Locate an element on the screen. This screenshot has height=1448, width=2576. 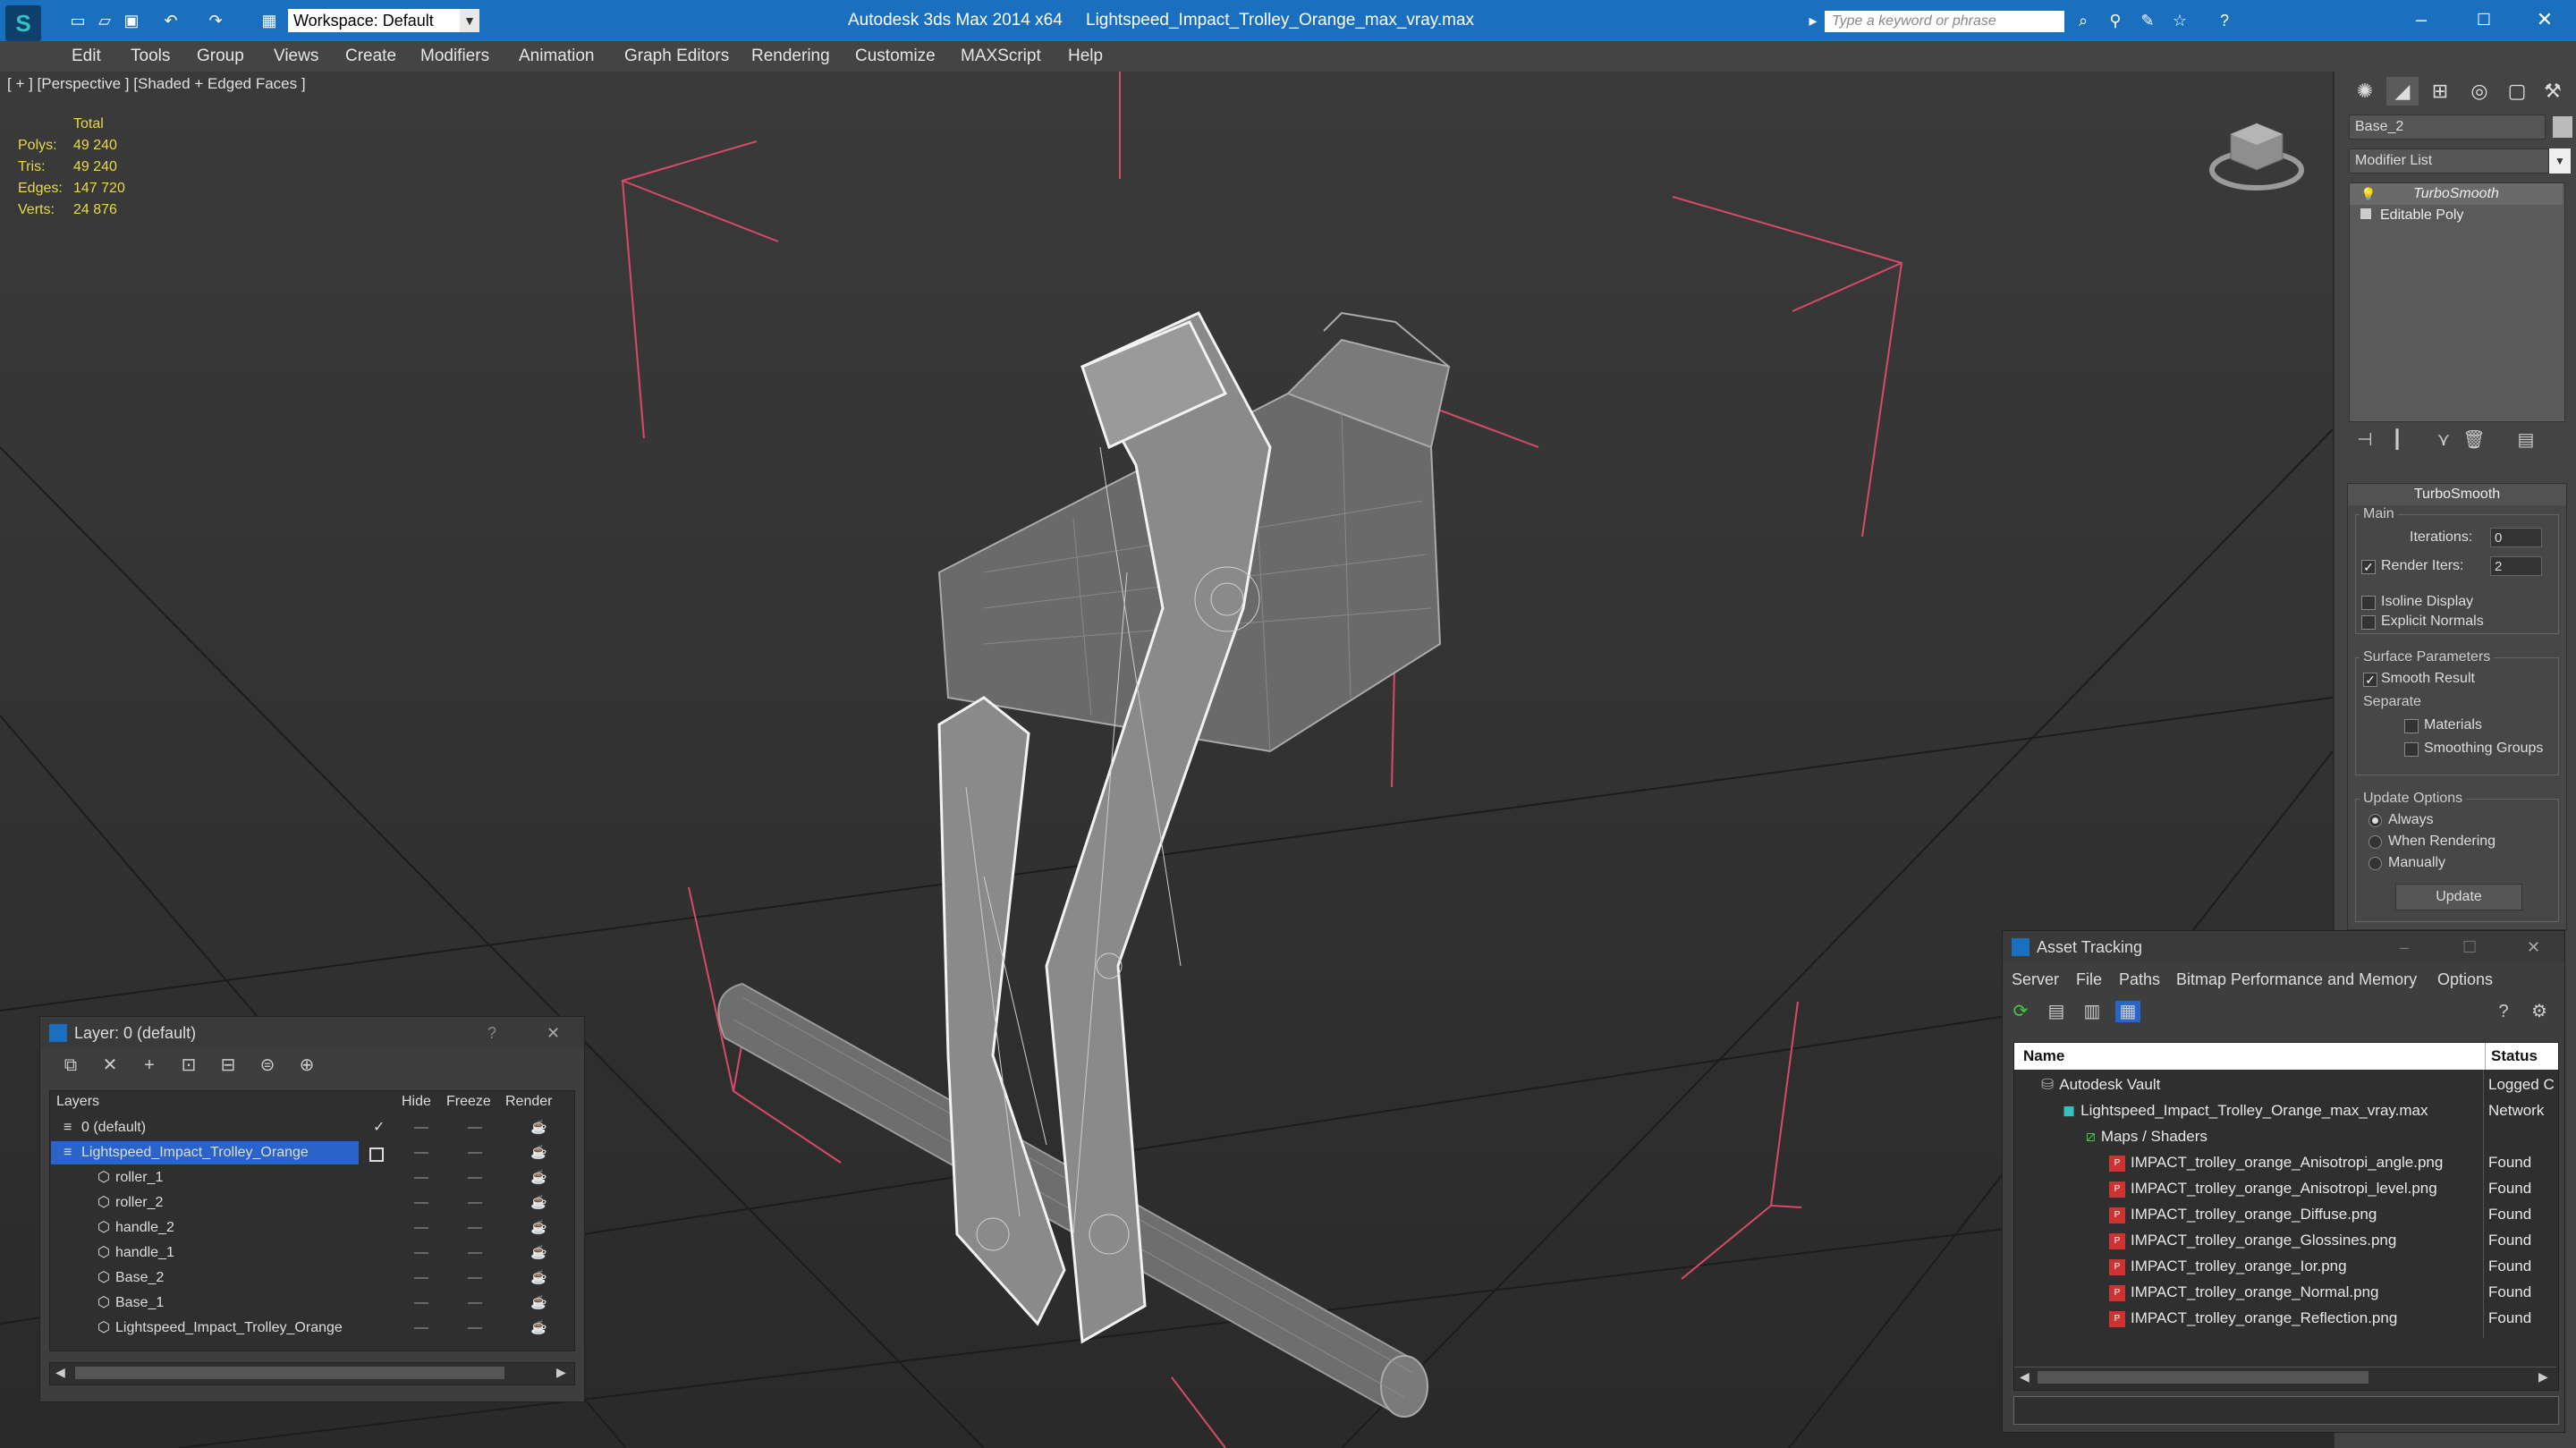
render-column-header: Render is located at coordinates (528, 1102).